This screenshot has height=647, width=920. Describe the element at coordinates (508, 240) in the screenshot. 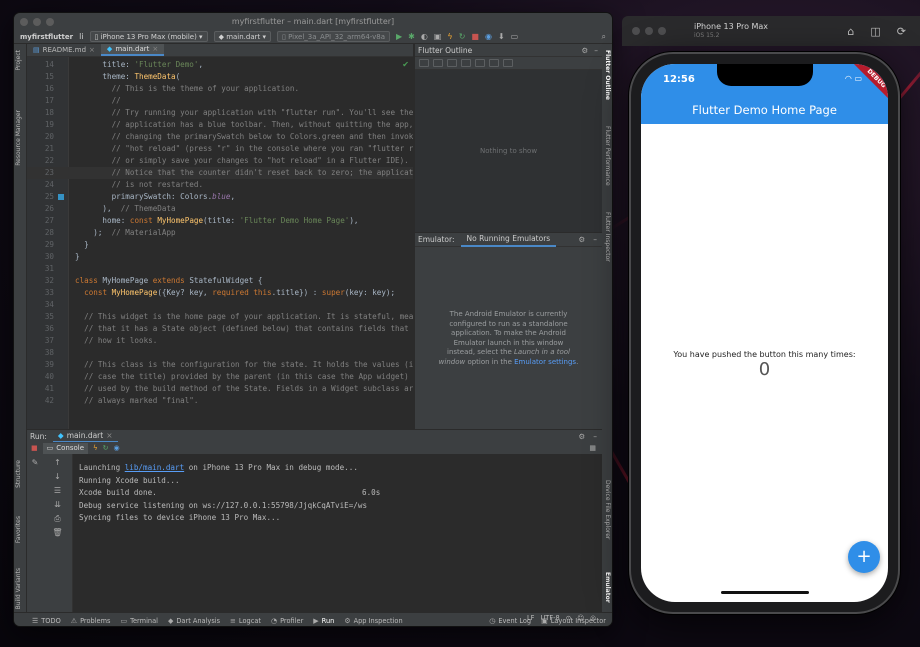

I see `tab-no-running-emulators: No Running Emulators` at that location.